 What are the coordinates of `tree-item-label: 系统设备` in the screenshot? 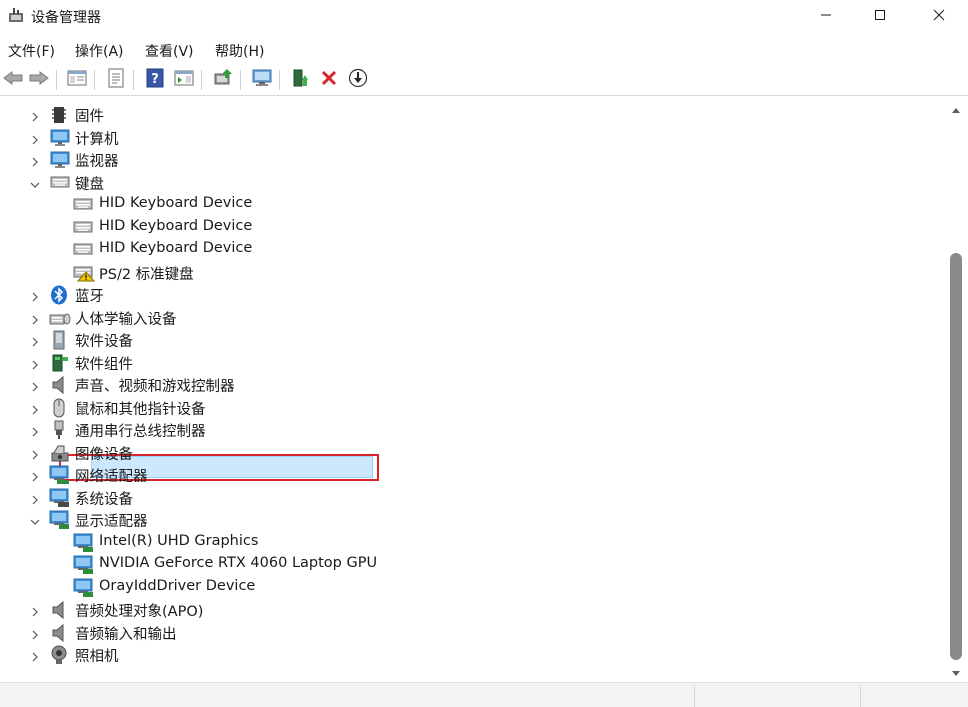 It's located at (104, 500).